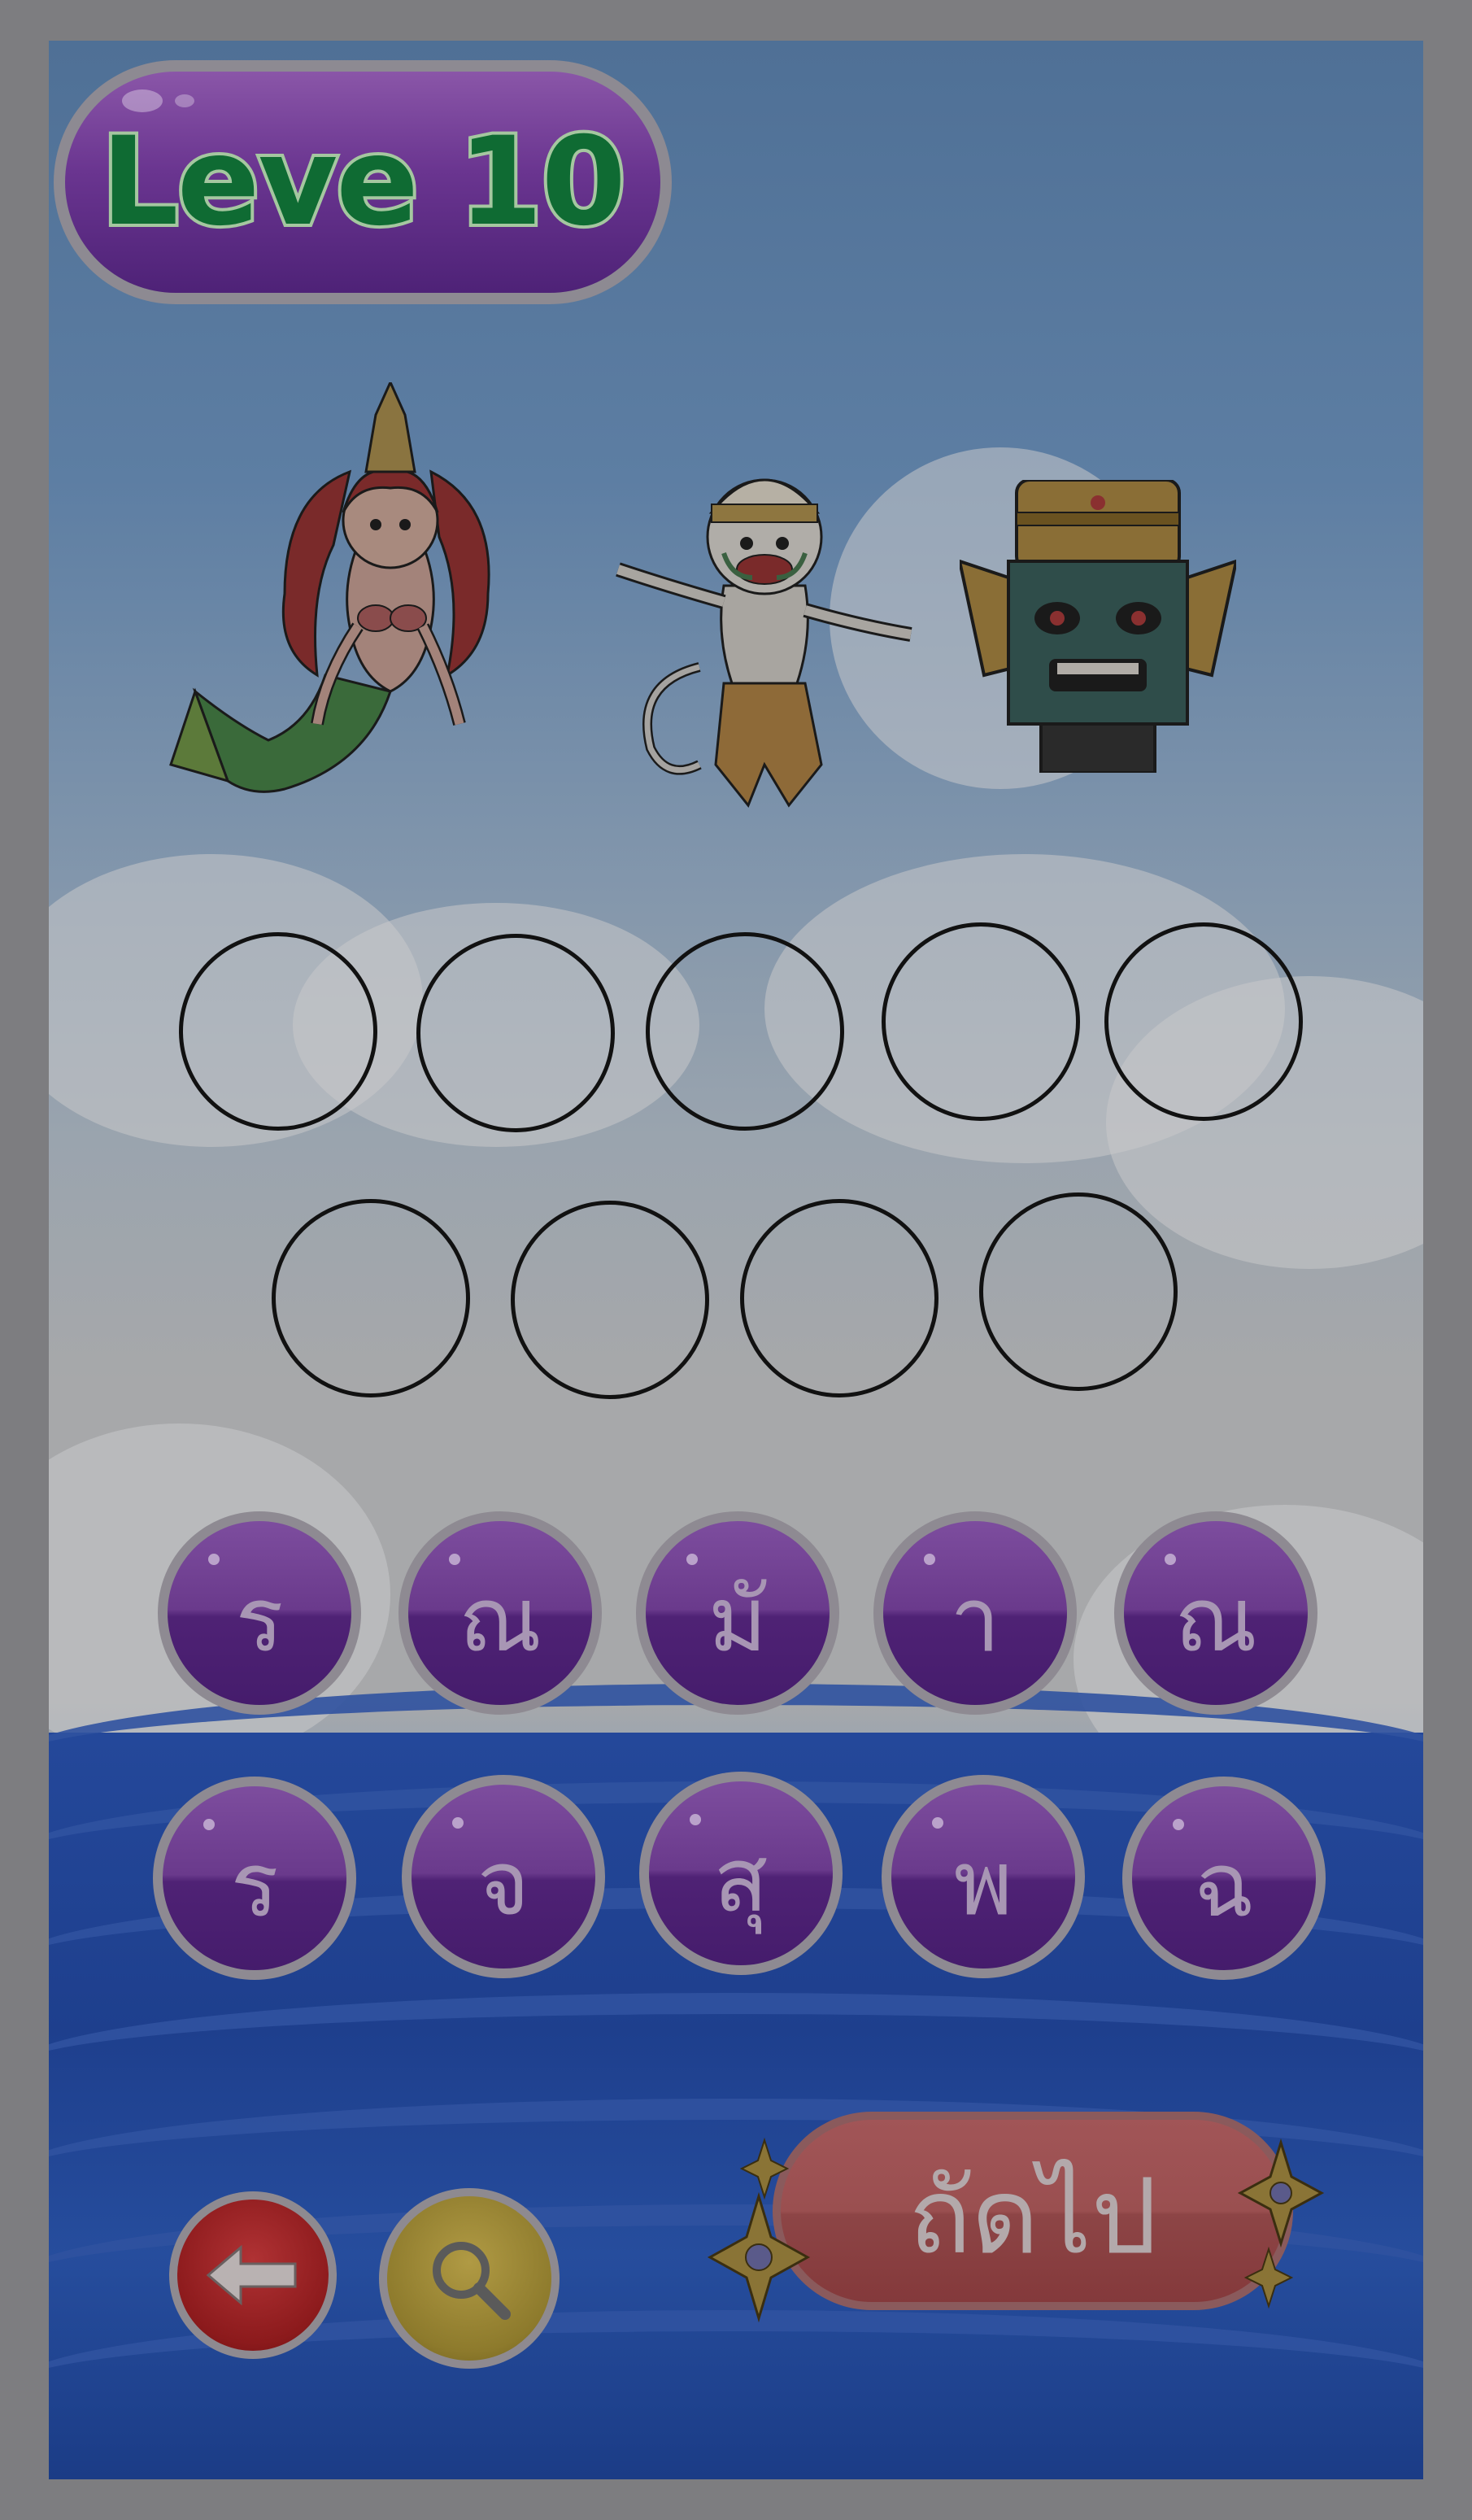 The image size is (1472, 2520). What do you see at coordinates (1033, 2217) in the screenshot?
I see `next-button-label: ถัดไป` at bounding box center [1033, 2217].